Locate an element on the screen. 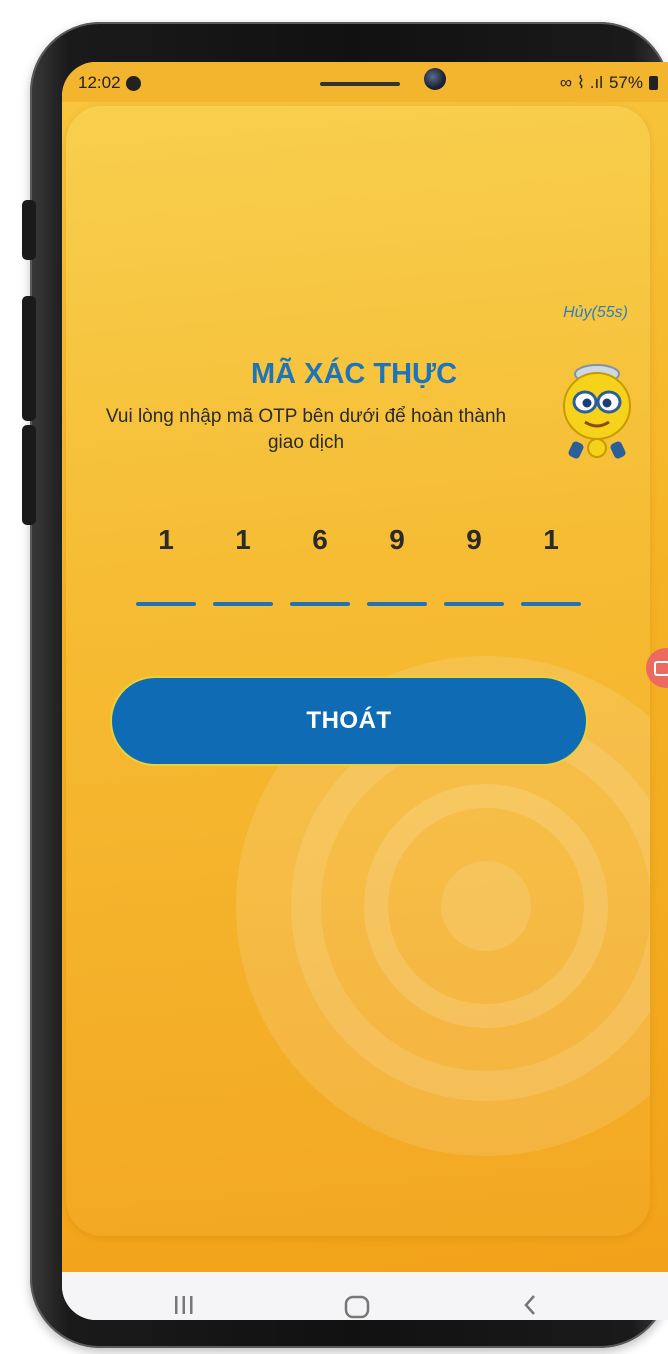 This screenshot has width=668, height=1354. status-icons: ∞ ⌇ .ıl 57% is located at coordinates (609, 83).